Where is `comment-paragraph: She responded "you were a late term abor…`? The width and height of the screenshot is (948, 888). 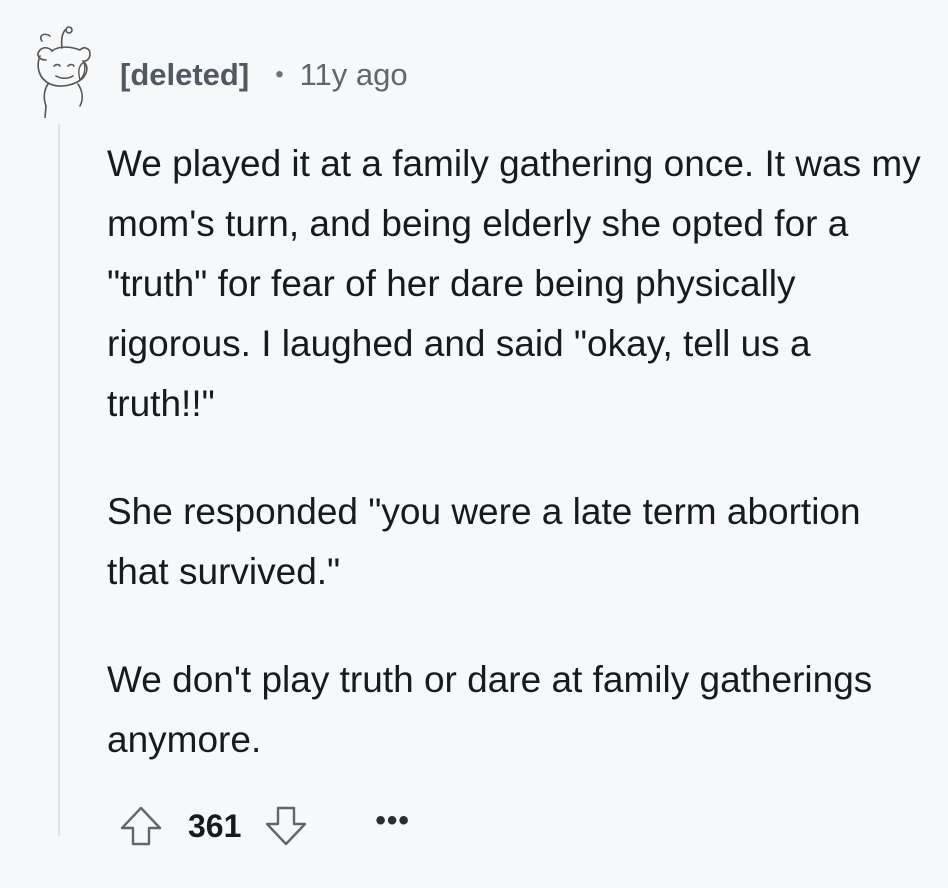
comment-paragraph: She responded "you were a late term abor… is located at coordinates (484, 541).